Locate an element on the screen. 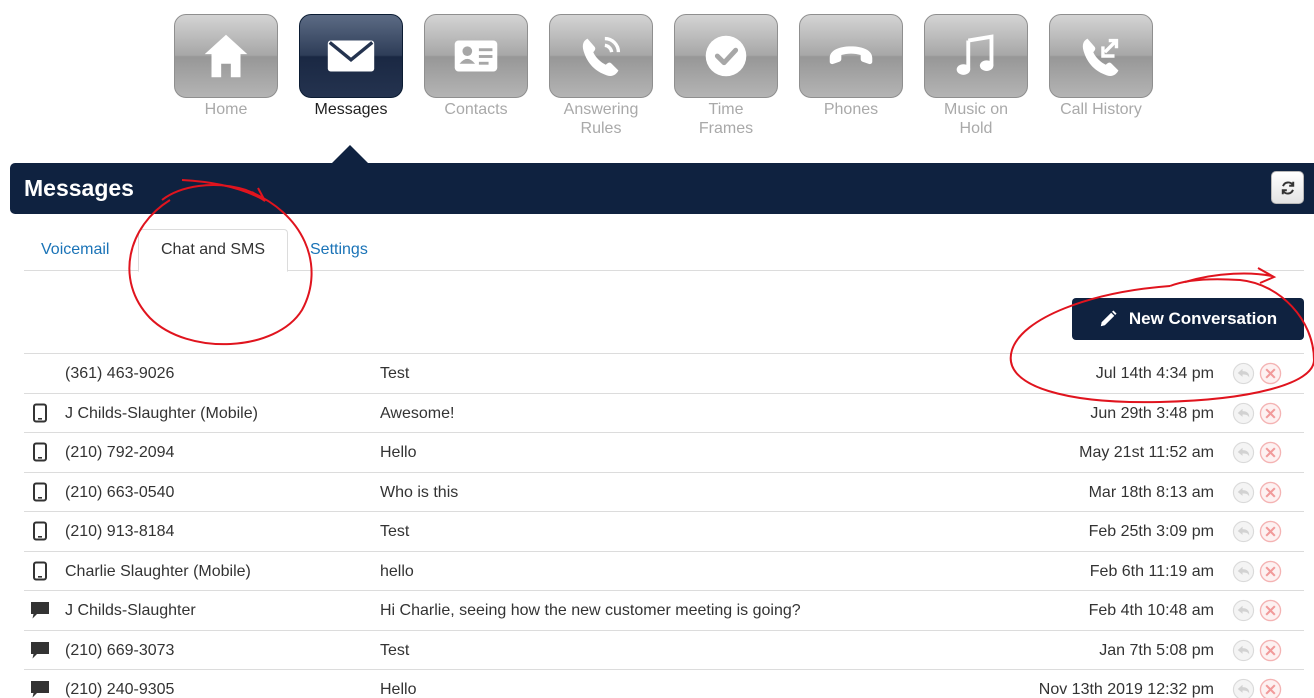 This screenshot has width=1314, height=698. contact-card-icon is located at coordinates (476, 56).